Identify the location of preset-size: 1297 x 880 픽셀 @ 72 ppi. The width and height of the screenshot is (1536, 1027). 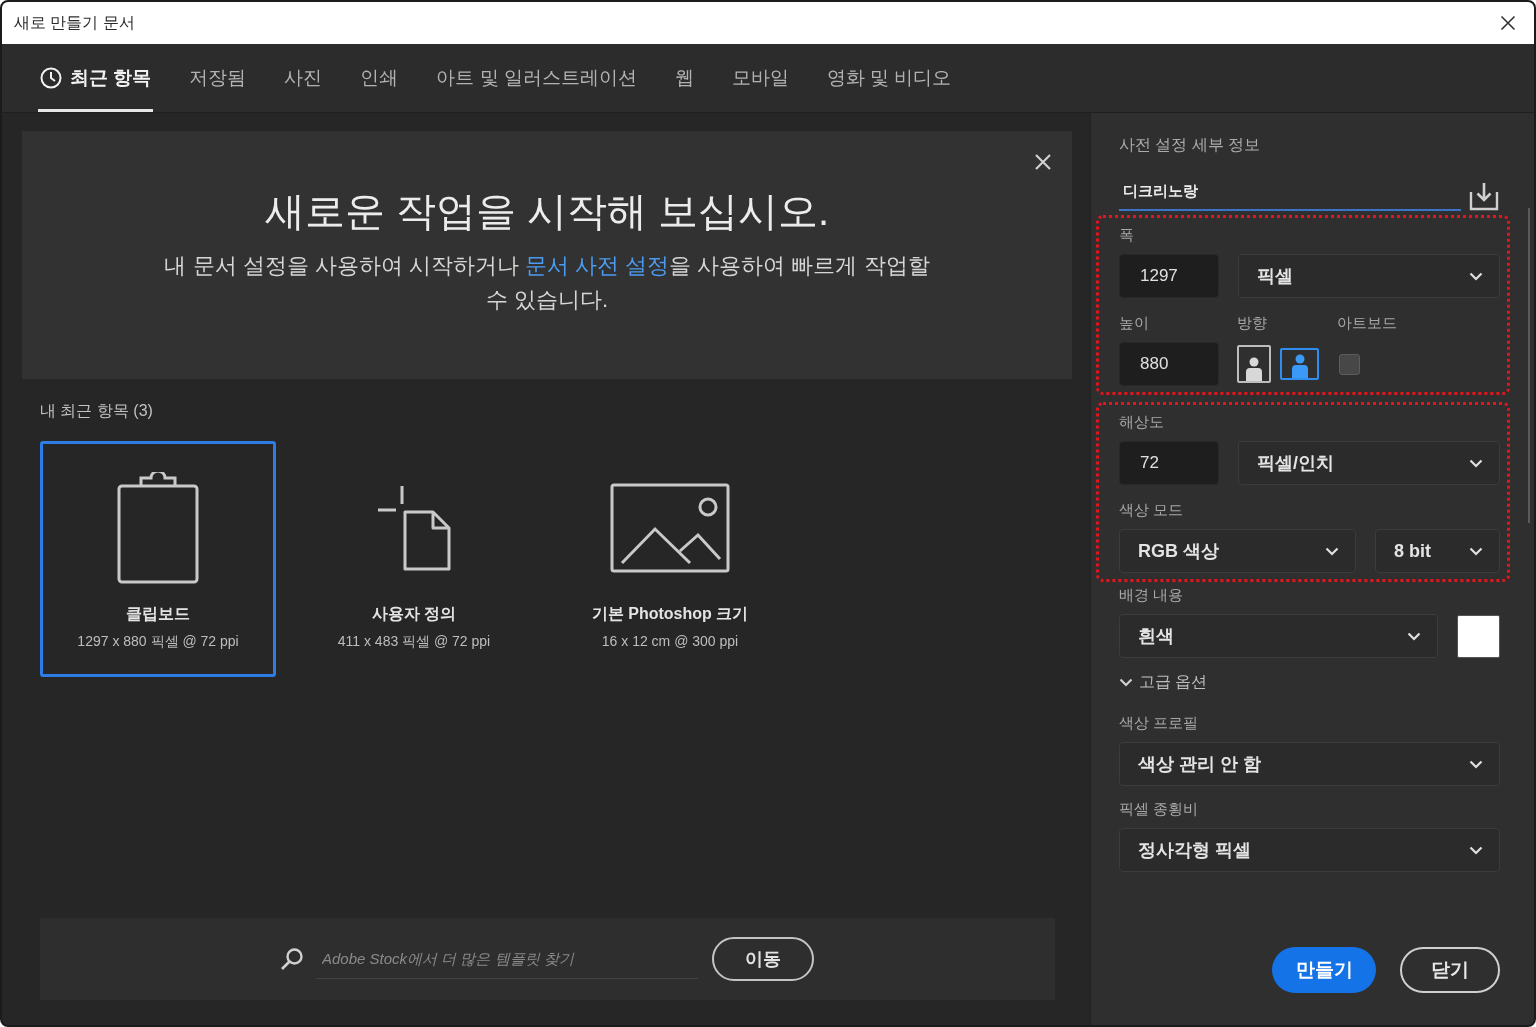
(158, 641).